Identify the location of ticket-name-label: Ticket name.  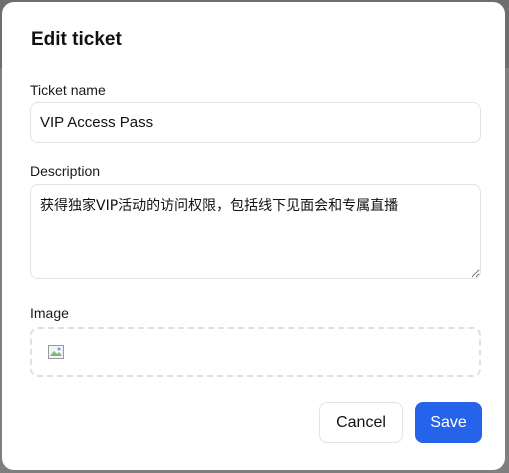
(68, 90).